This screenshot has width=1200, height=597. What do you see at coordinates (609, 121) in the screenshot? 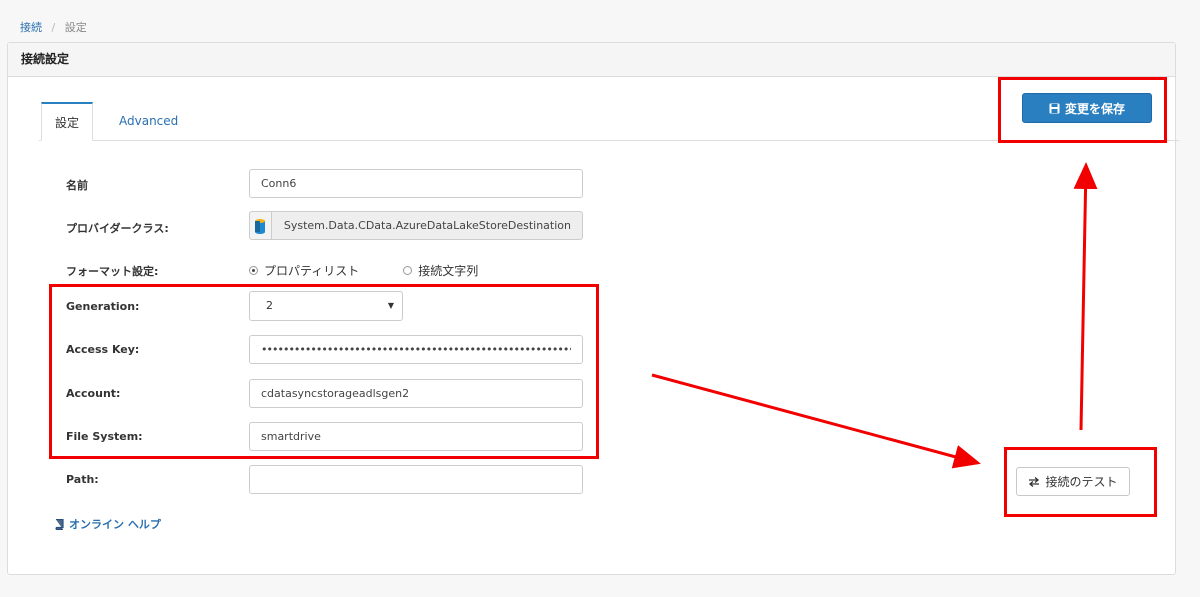
I see `tab-bar: 設定 Advanced` at bounding box center [609, 121].